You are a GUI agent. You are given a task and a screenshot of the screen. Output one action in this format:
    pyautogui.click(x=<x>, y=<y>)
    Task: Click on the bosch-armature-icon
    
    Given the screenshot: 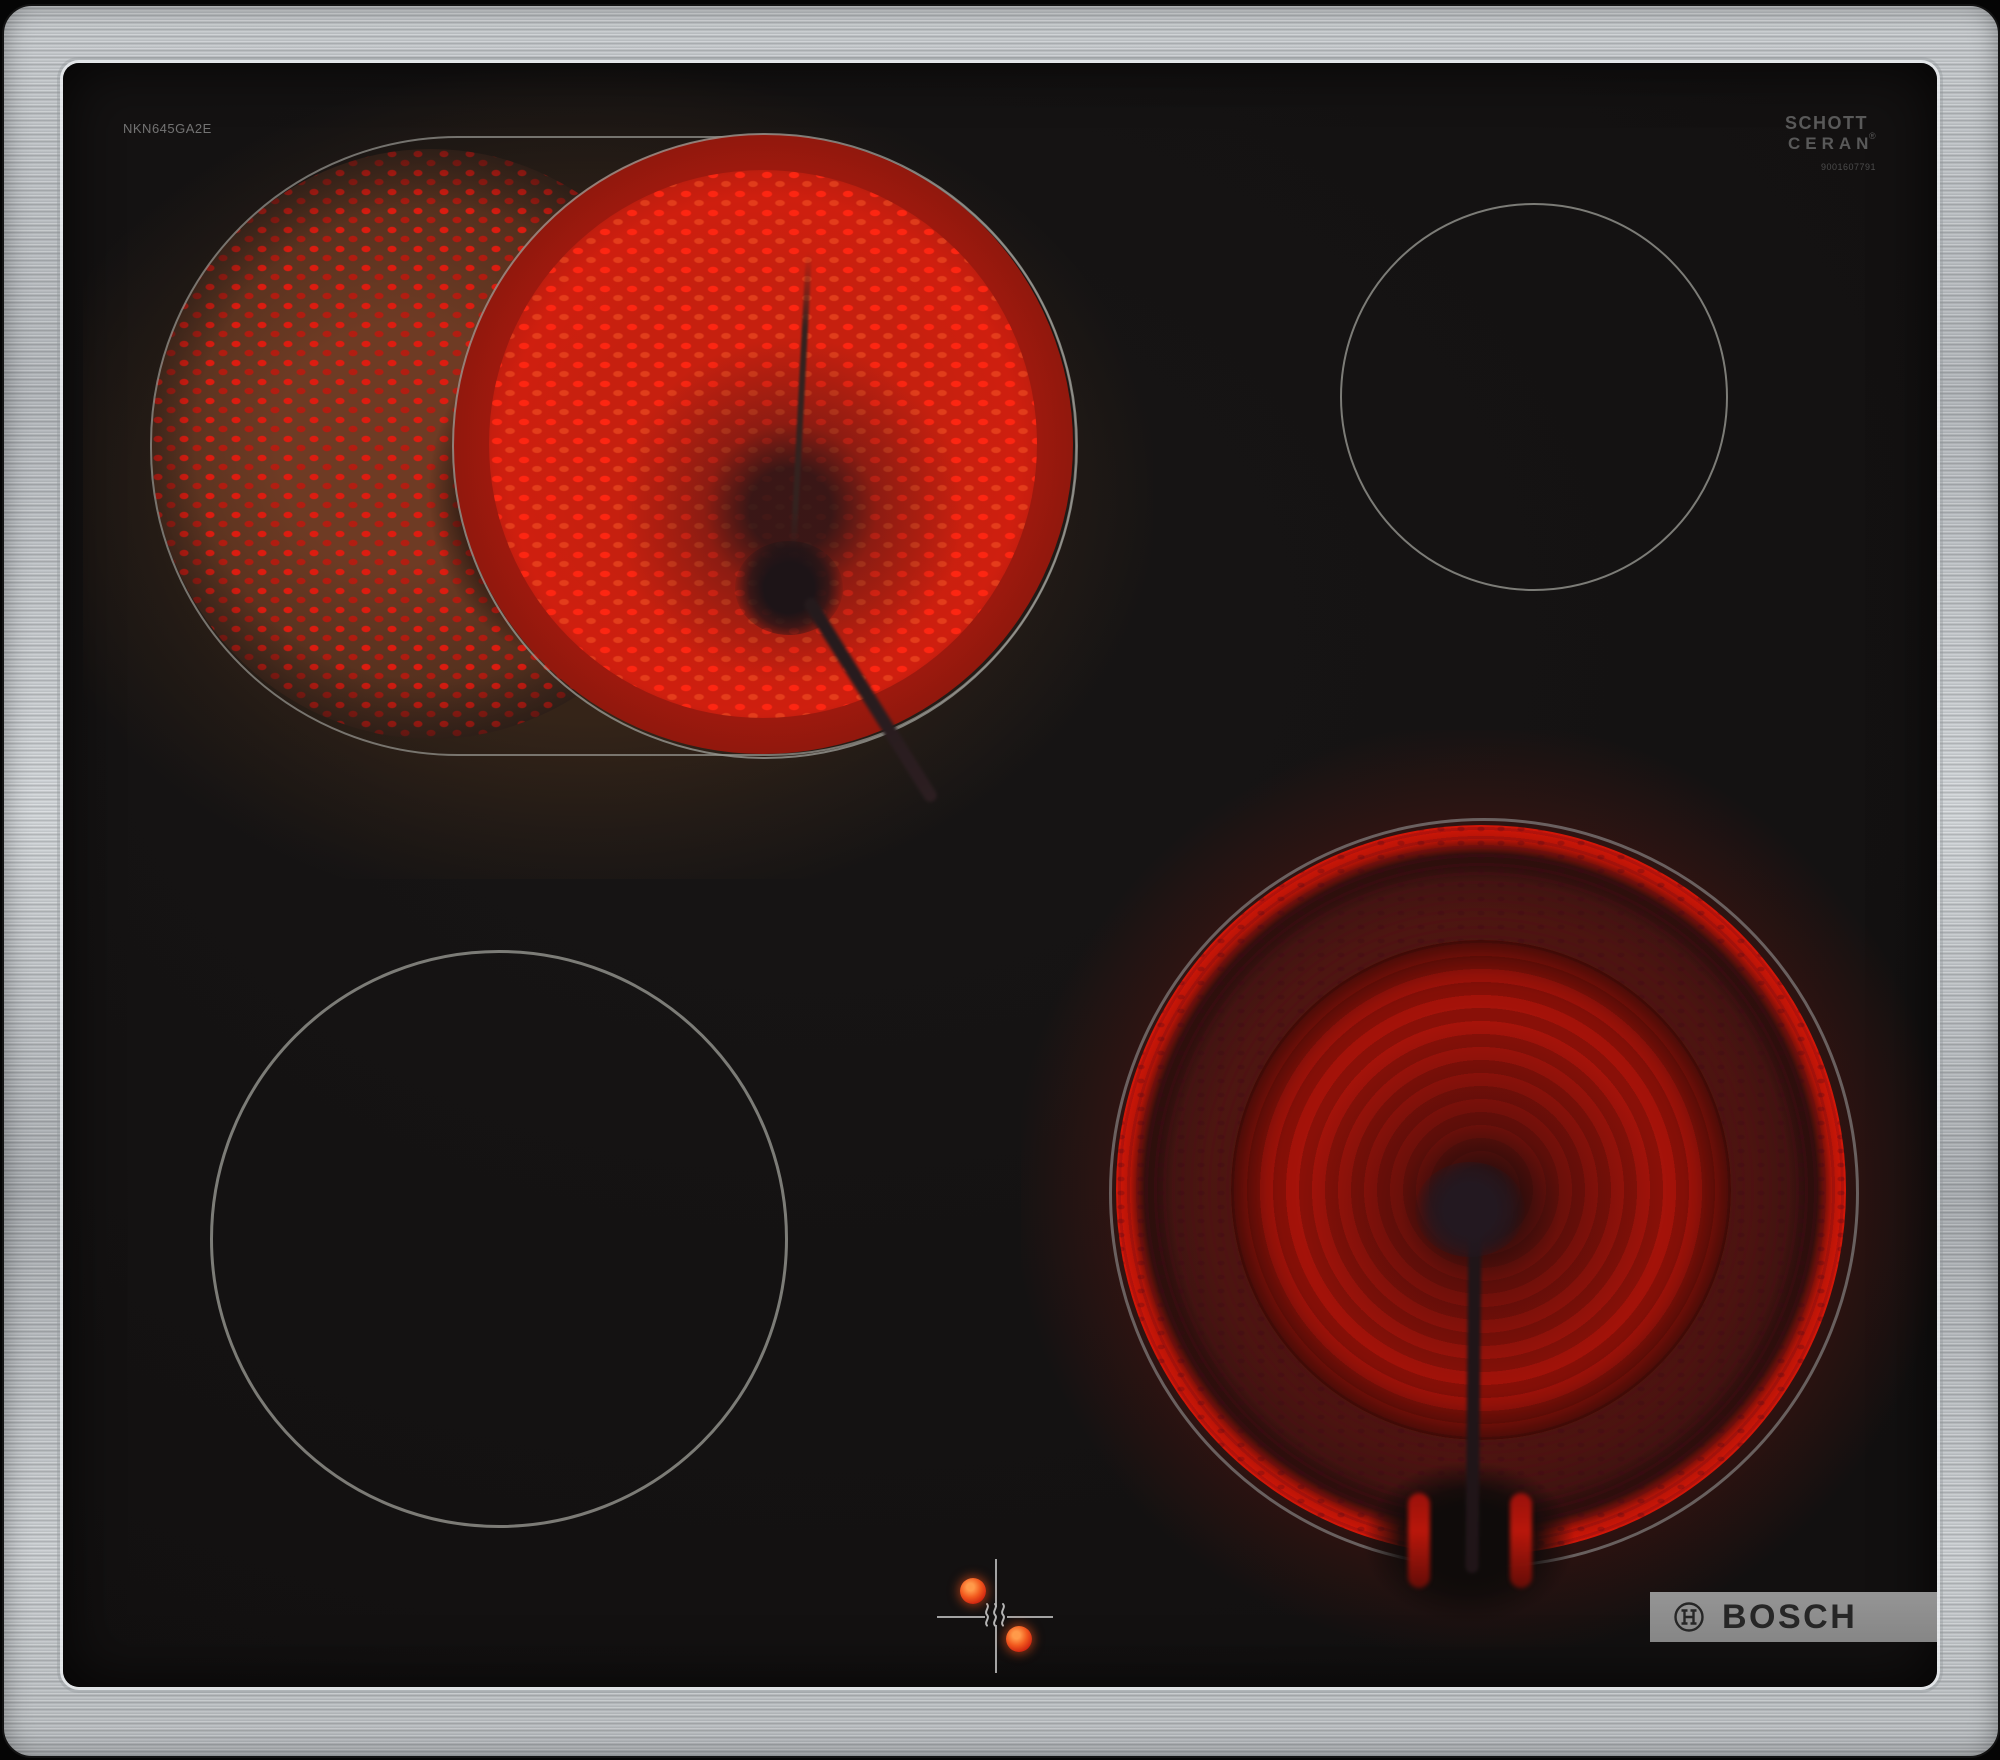 What is the action you would take?
    pyautogui.click(x=1689, y=1617)
    